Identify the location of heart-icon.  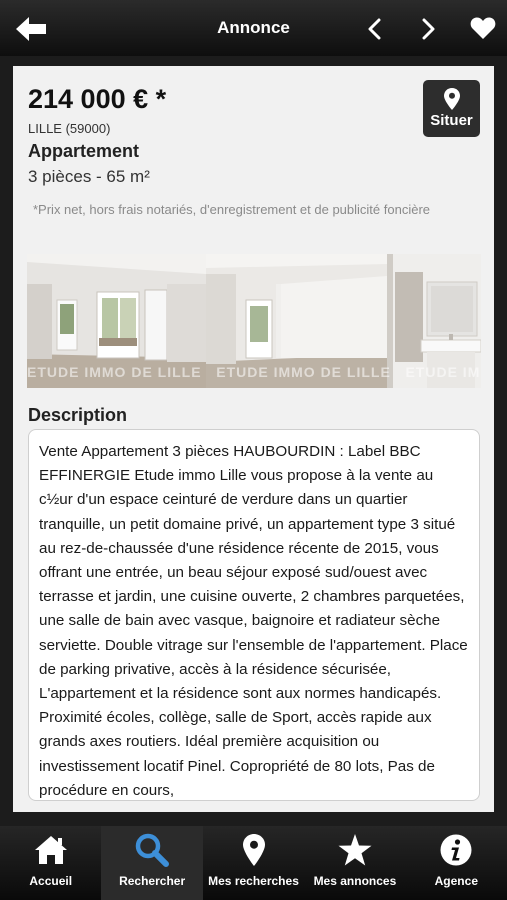
(483, 28).